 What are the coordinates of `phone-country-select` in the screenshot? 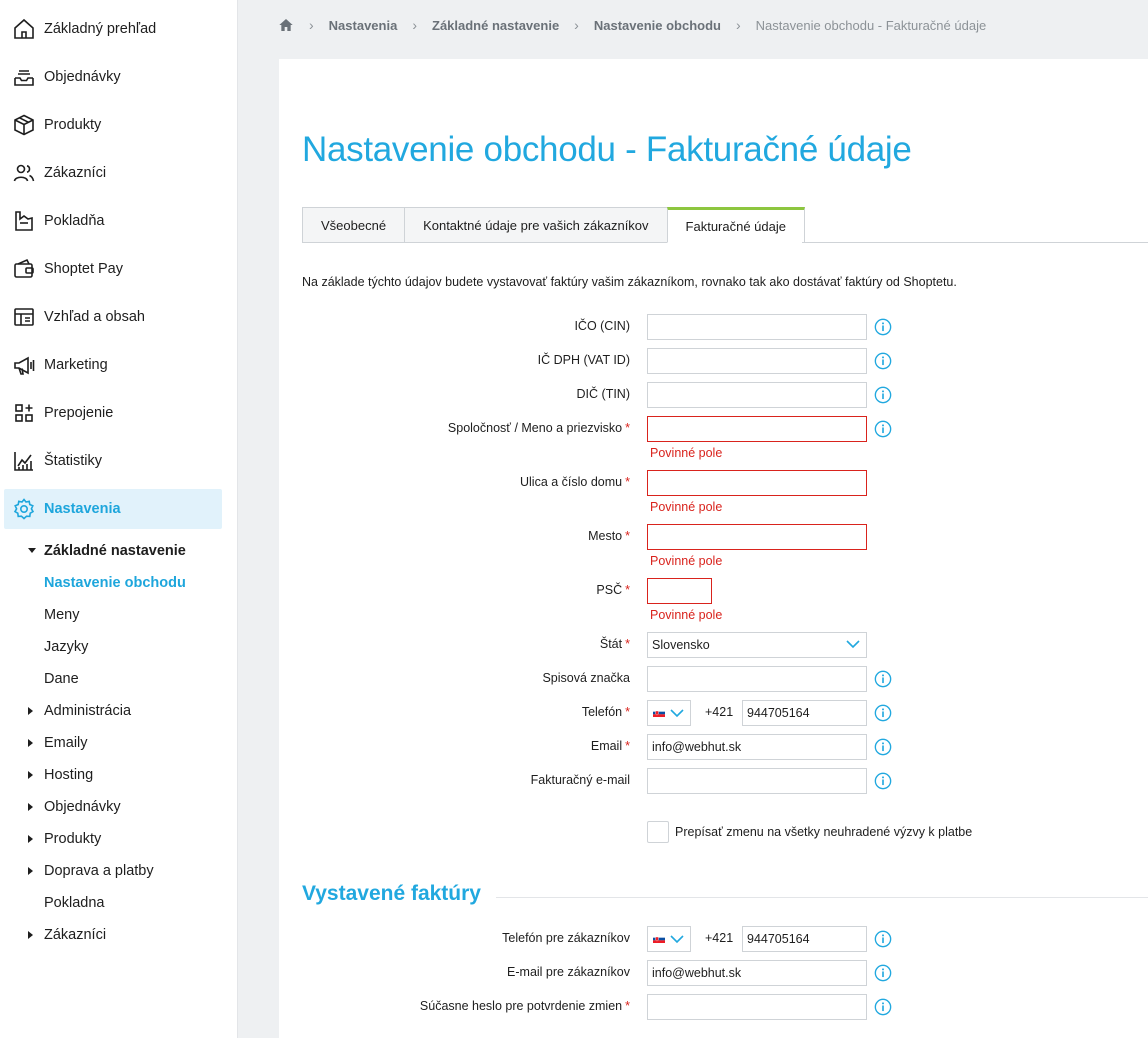 It's located at (669, 713).